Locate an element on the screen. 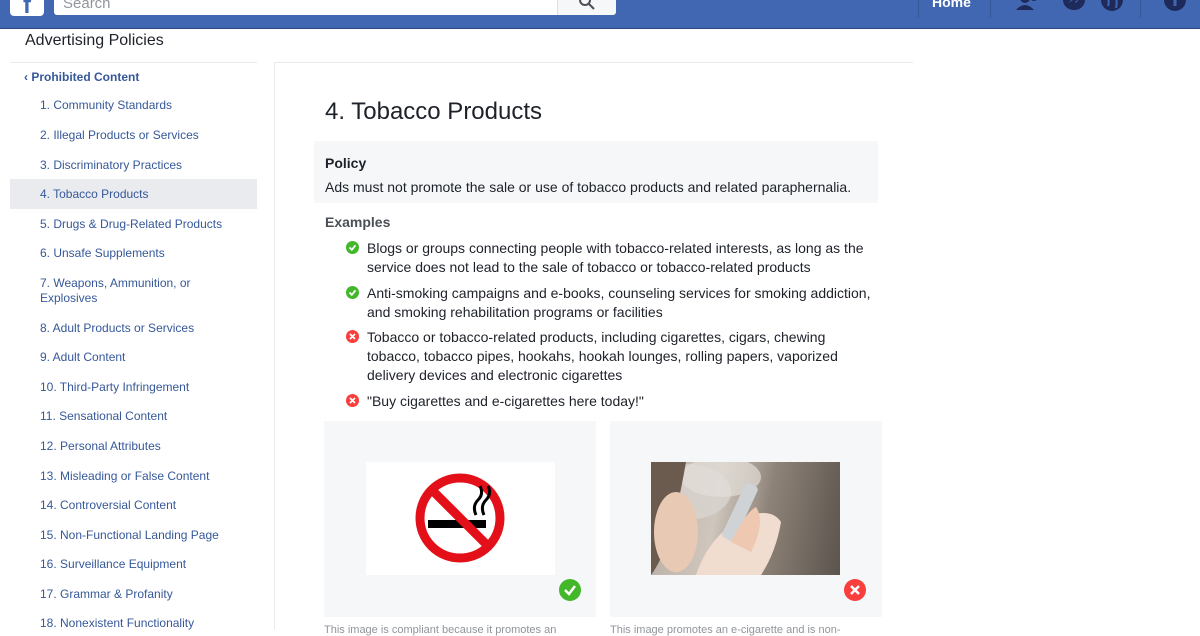 The height and width of the screenshot is (636, 1200). search-input: Search is located at coordinates (306, 7).